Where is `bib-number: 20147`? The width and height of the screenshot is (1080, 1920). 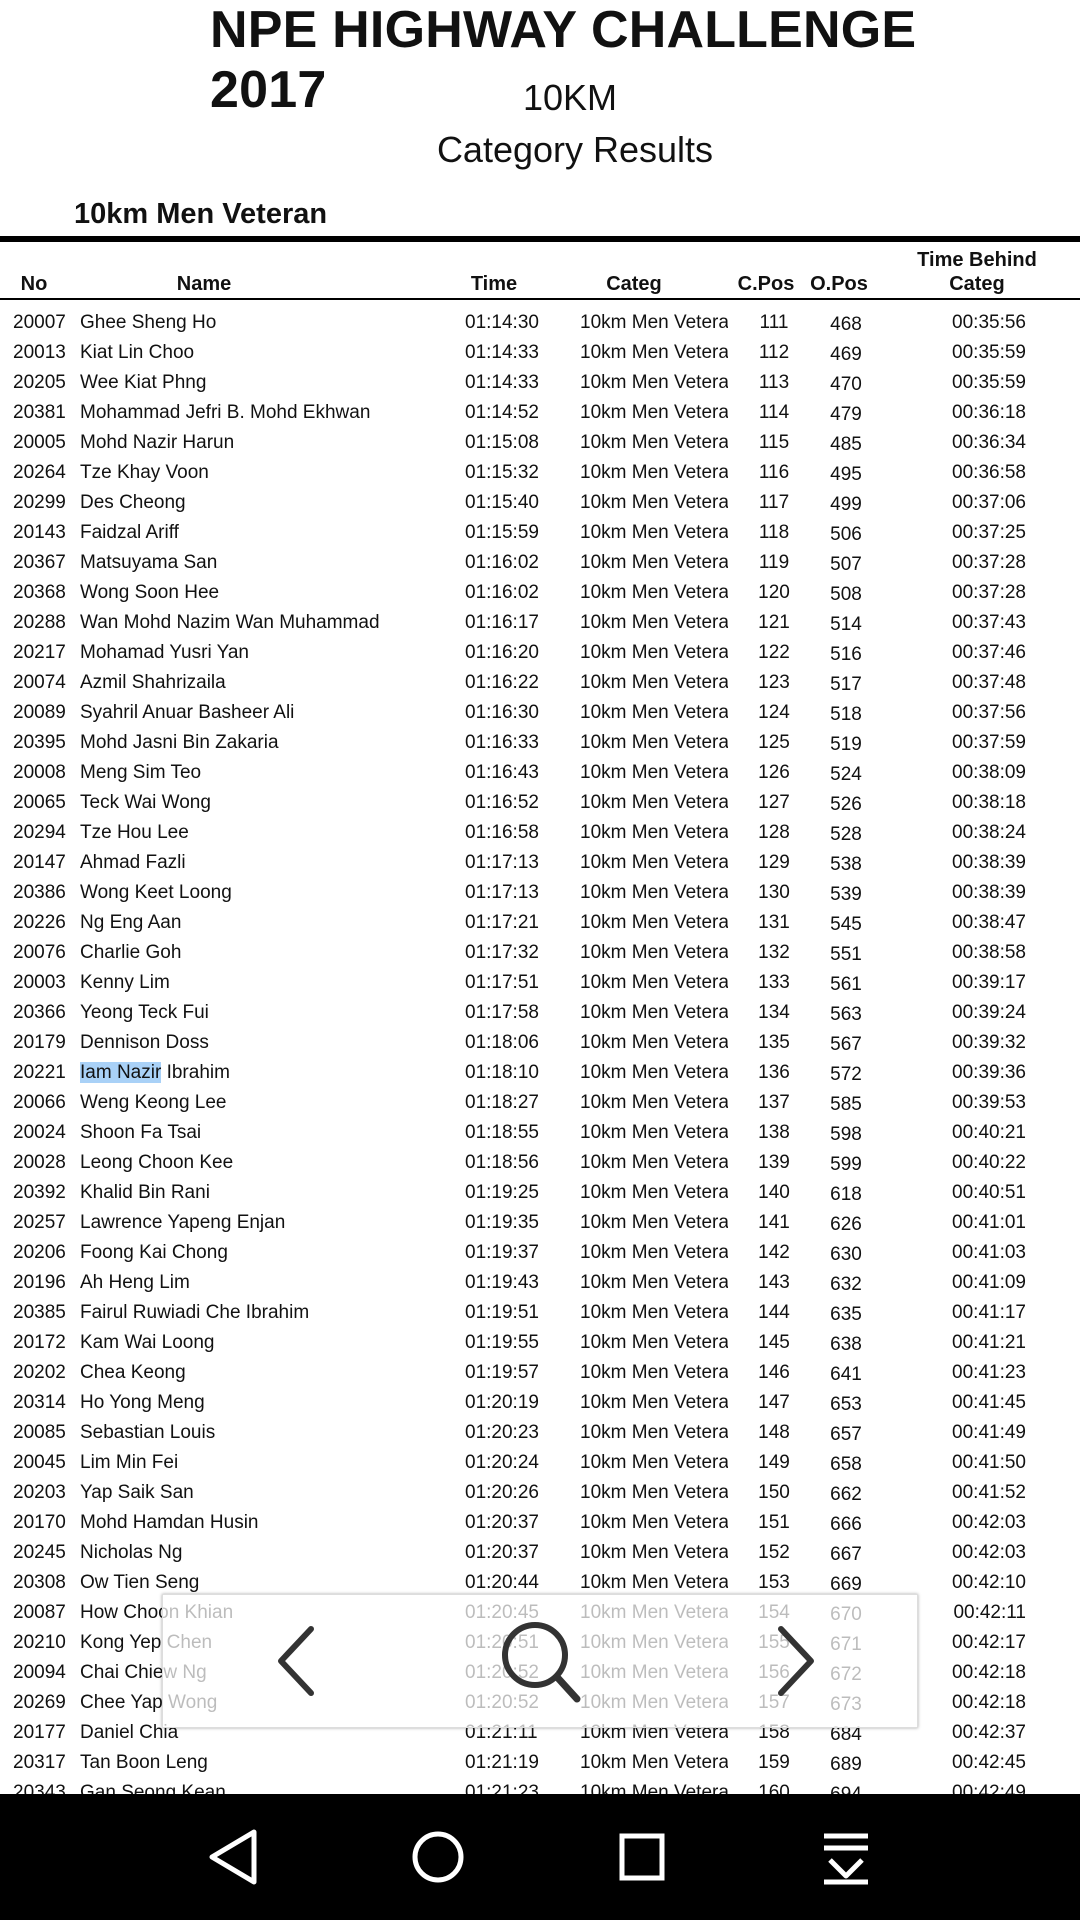 bib-number: 20147 is located at coordinates (39, 862).